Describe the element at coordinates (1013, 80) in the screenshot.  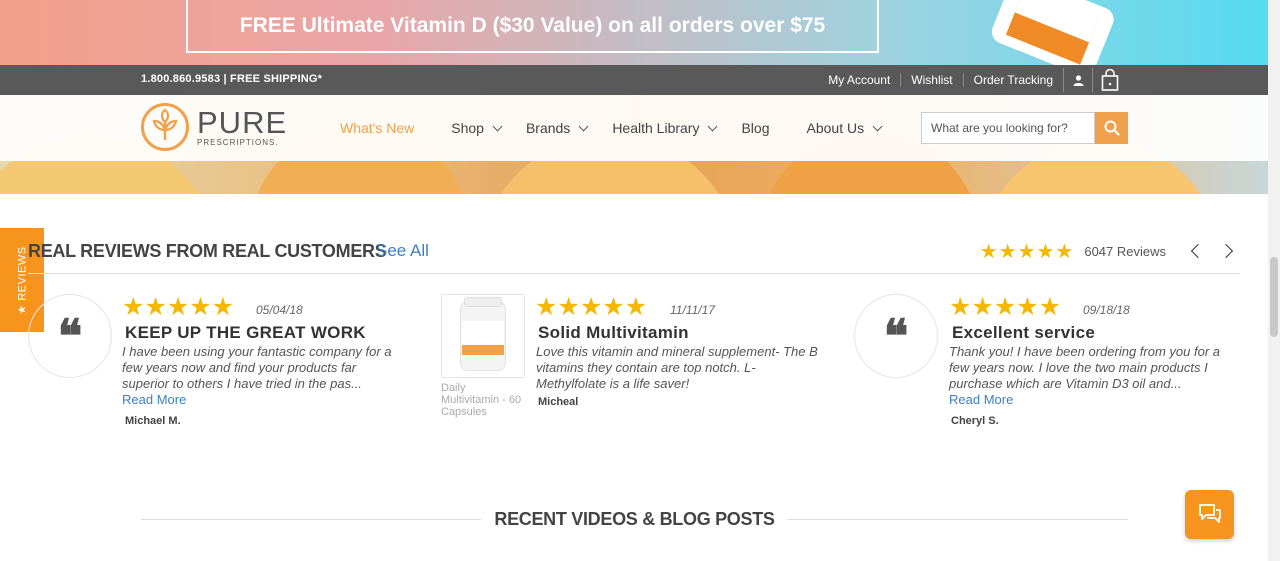
I see `order-tracking-link: Order Tracking` at that location.